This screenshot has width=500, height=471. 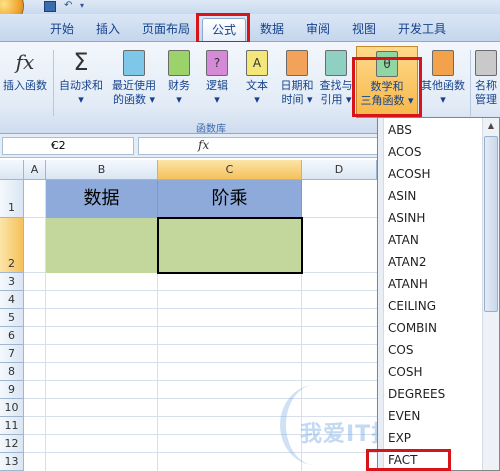 I want to click on function-item-atanh: ATANH, so click(x=408, y=284).